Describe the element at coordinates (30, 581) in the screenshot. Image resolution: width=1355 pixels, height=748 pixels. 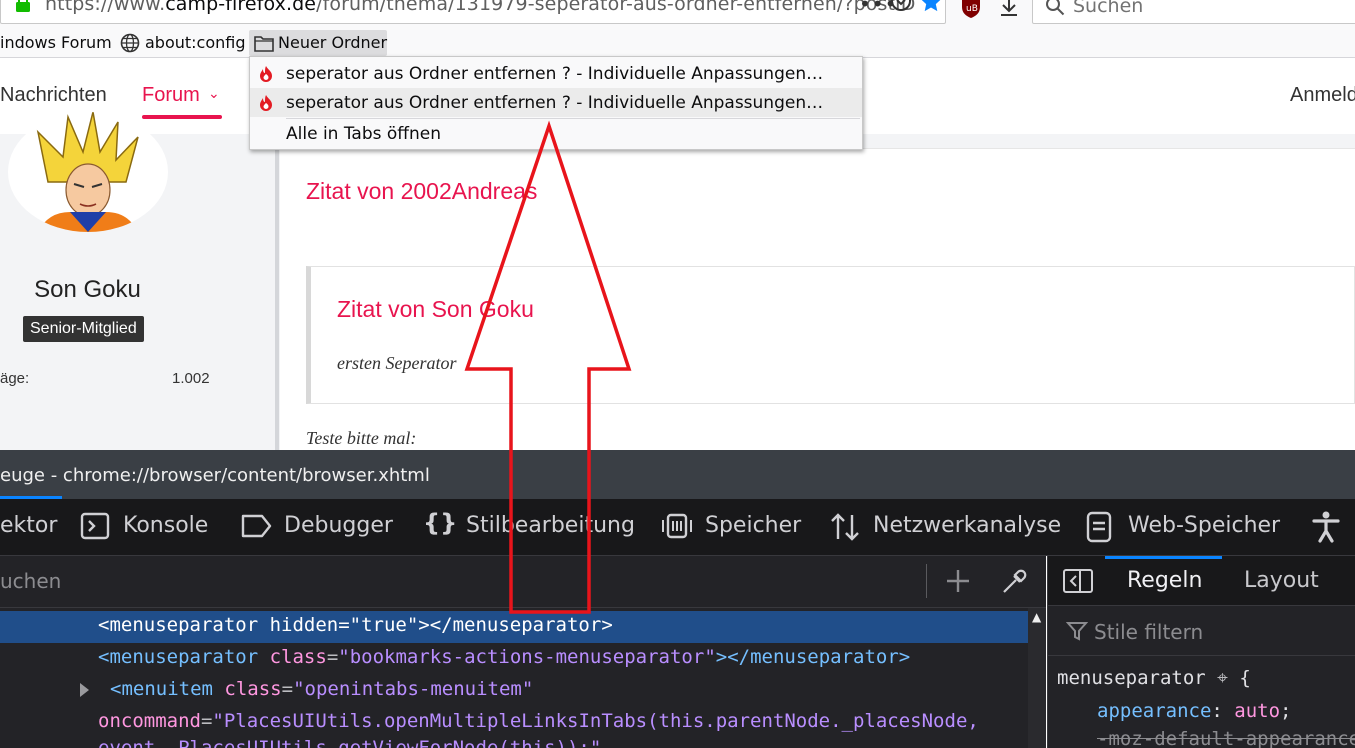
I see `inspector-search-input: uchen` at that location.